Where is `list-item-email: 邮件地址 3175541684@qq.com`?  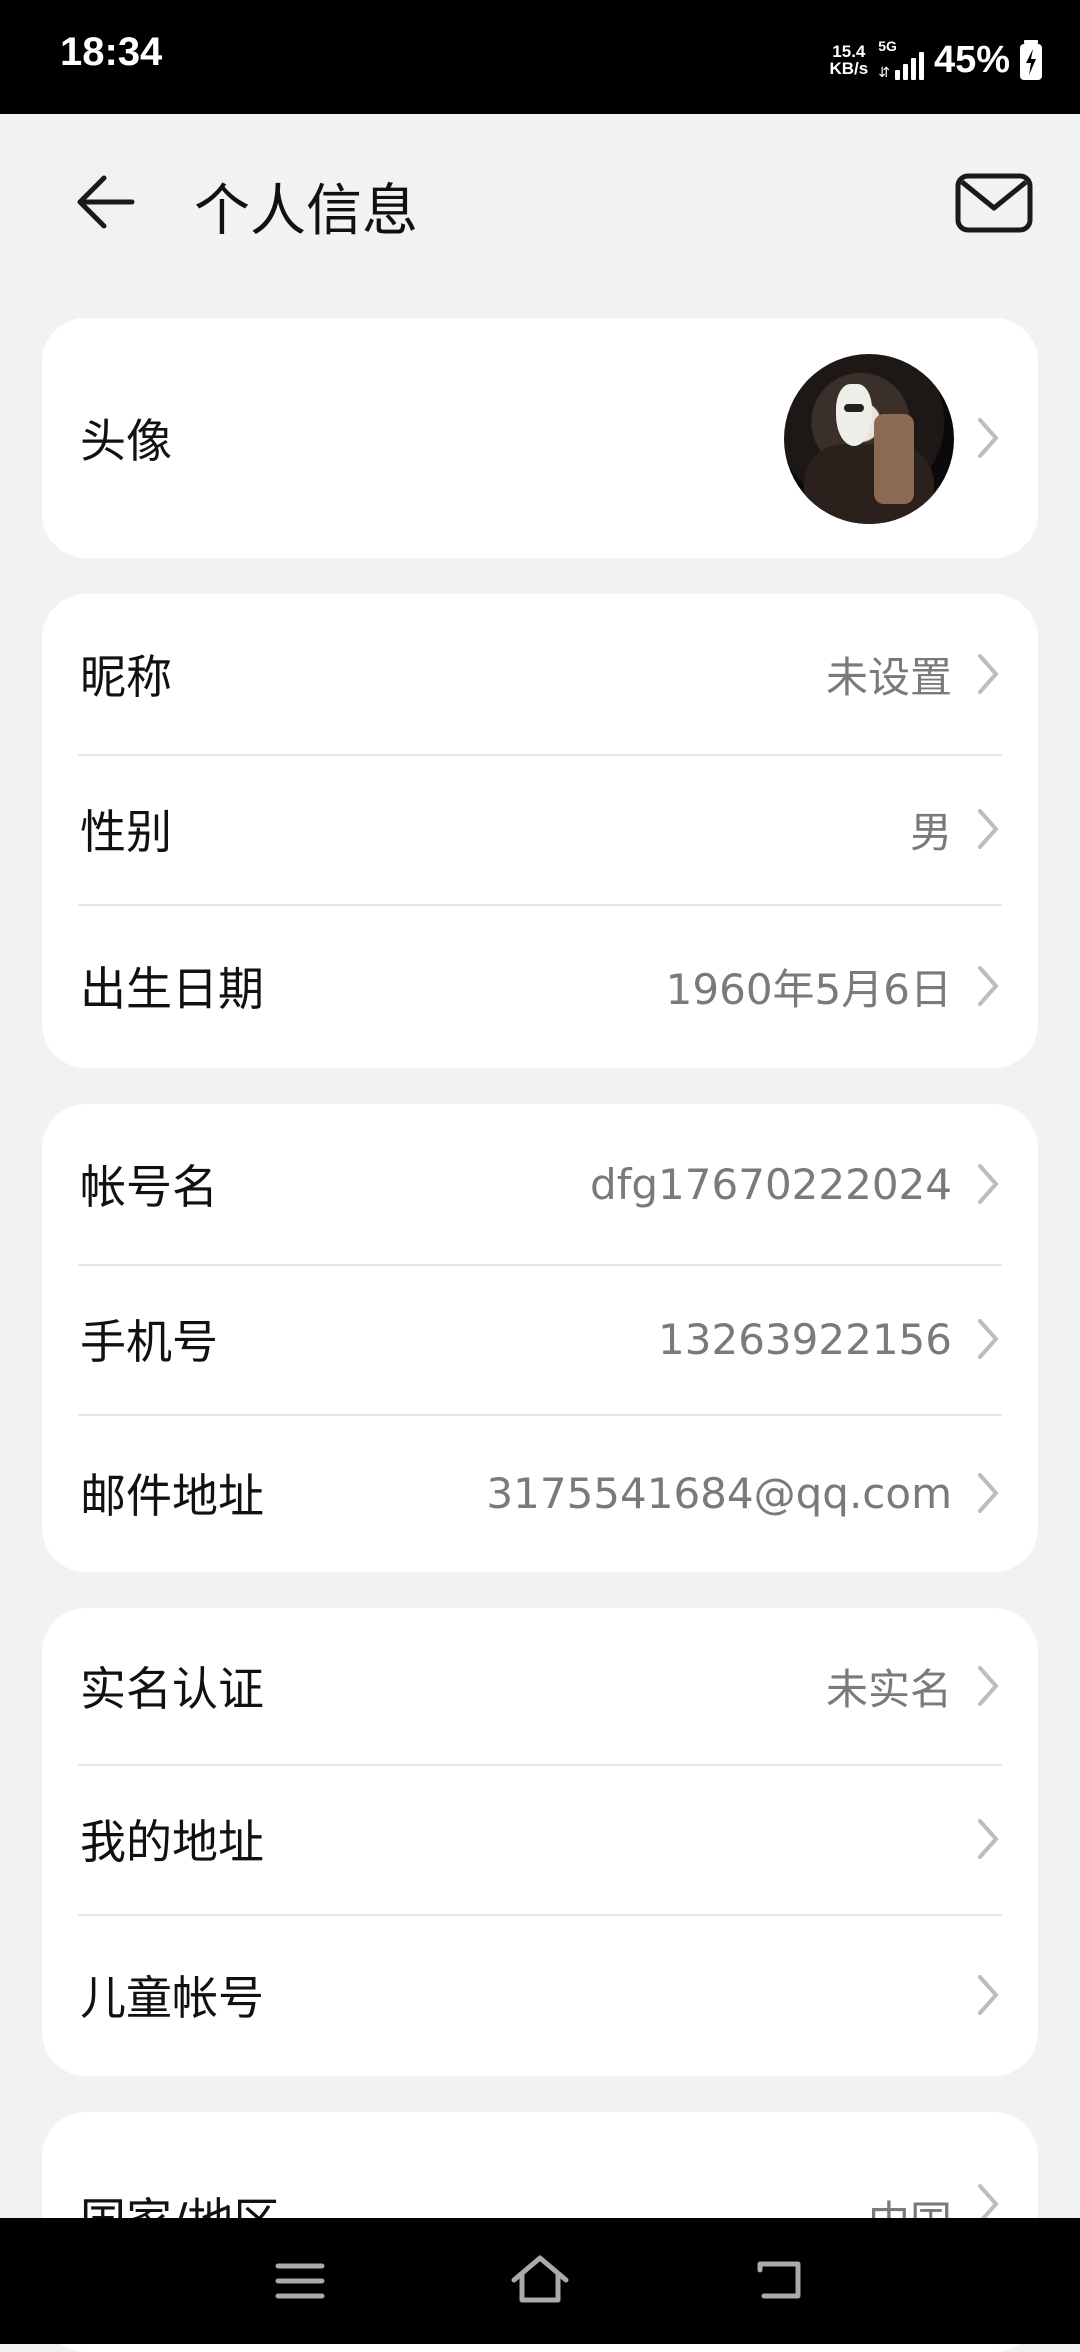 list-item-email: 邮件地址 3175541684@qq.com is located at coordinates (540, 1493).